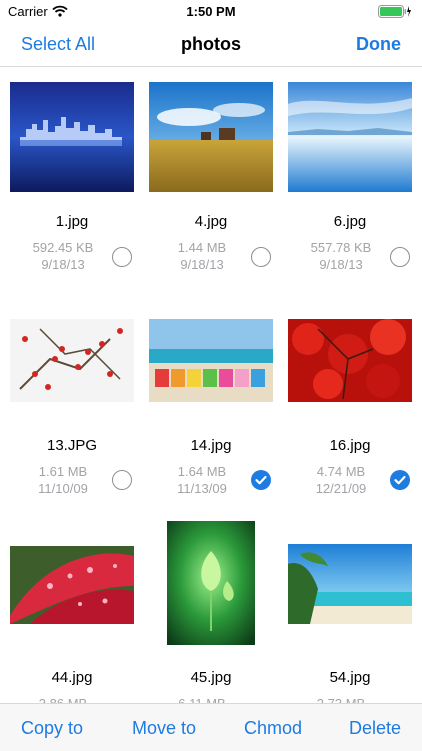 This screenshot has height=751, width=422. What do you see at coordinates (350, 221) in the screenshot?
I see `photo-name: 6.jpg` at bounding box center [350, 221].